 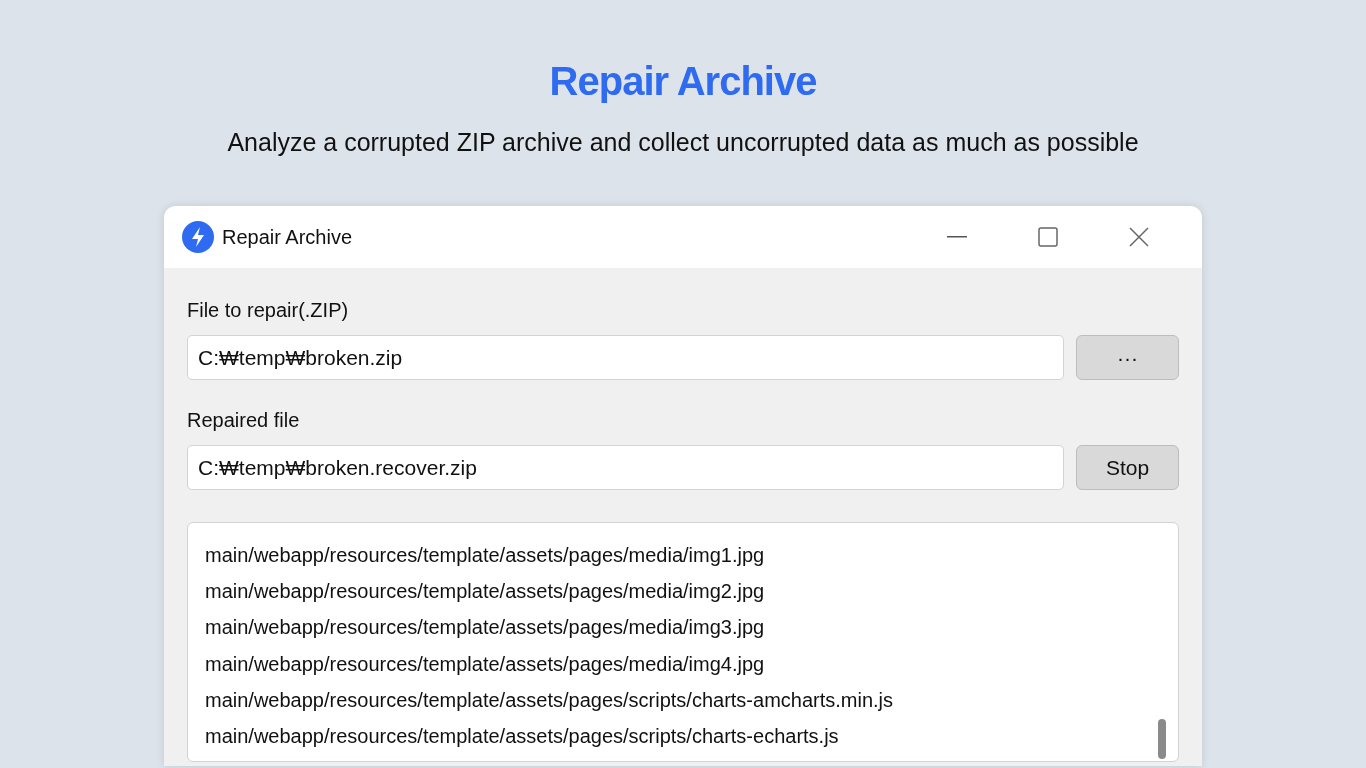 What do you see at coordinates (683, 142) in the screenshot?
I see `page-subtitle: Analyze a corrupted ZIP archive and collect uncorrupted data as much as possible` at bounding box center [683, 142].